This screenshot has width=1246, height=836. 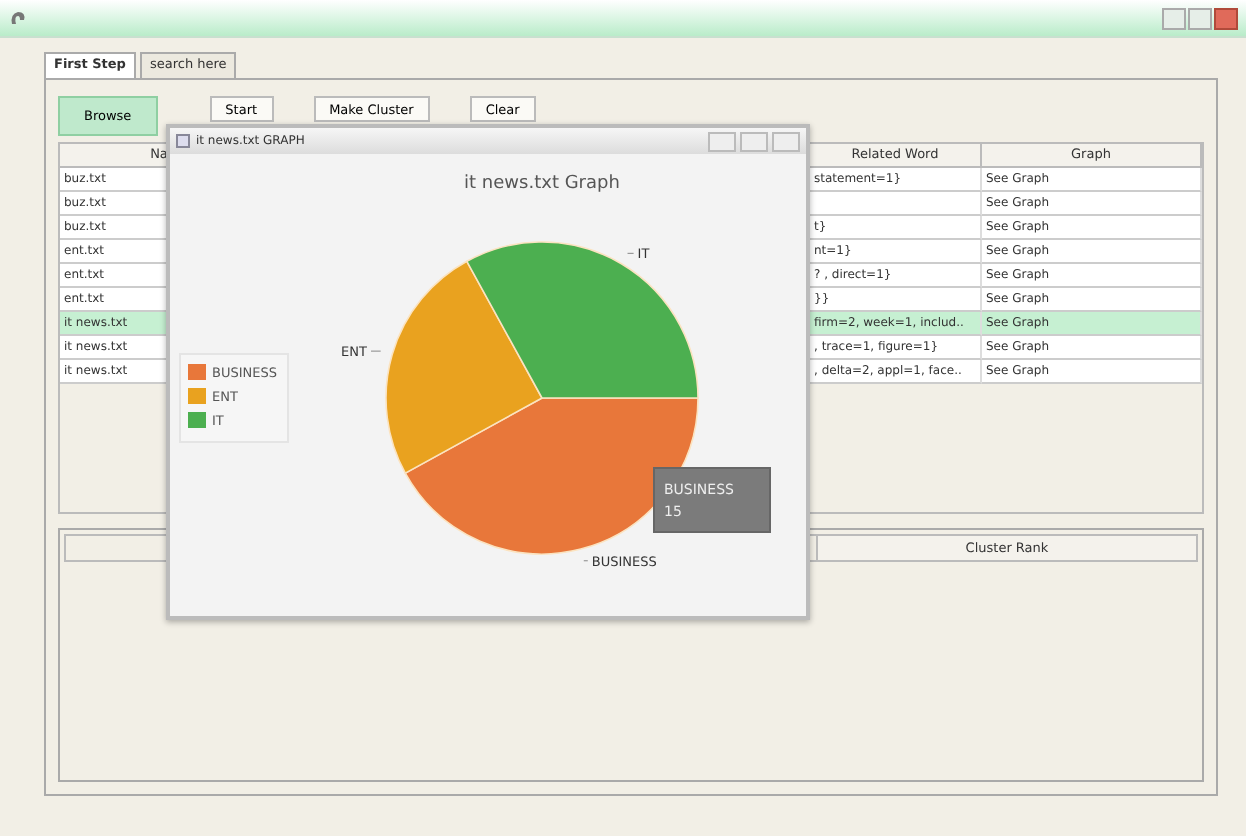 I want to click on tooltip-background, so click(x=712, y=500).